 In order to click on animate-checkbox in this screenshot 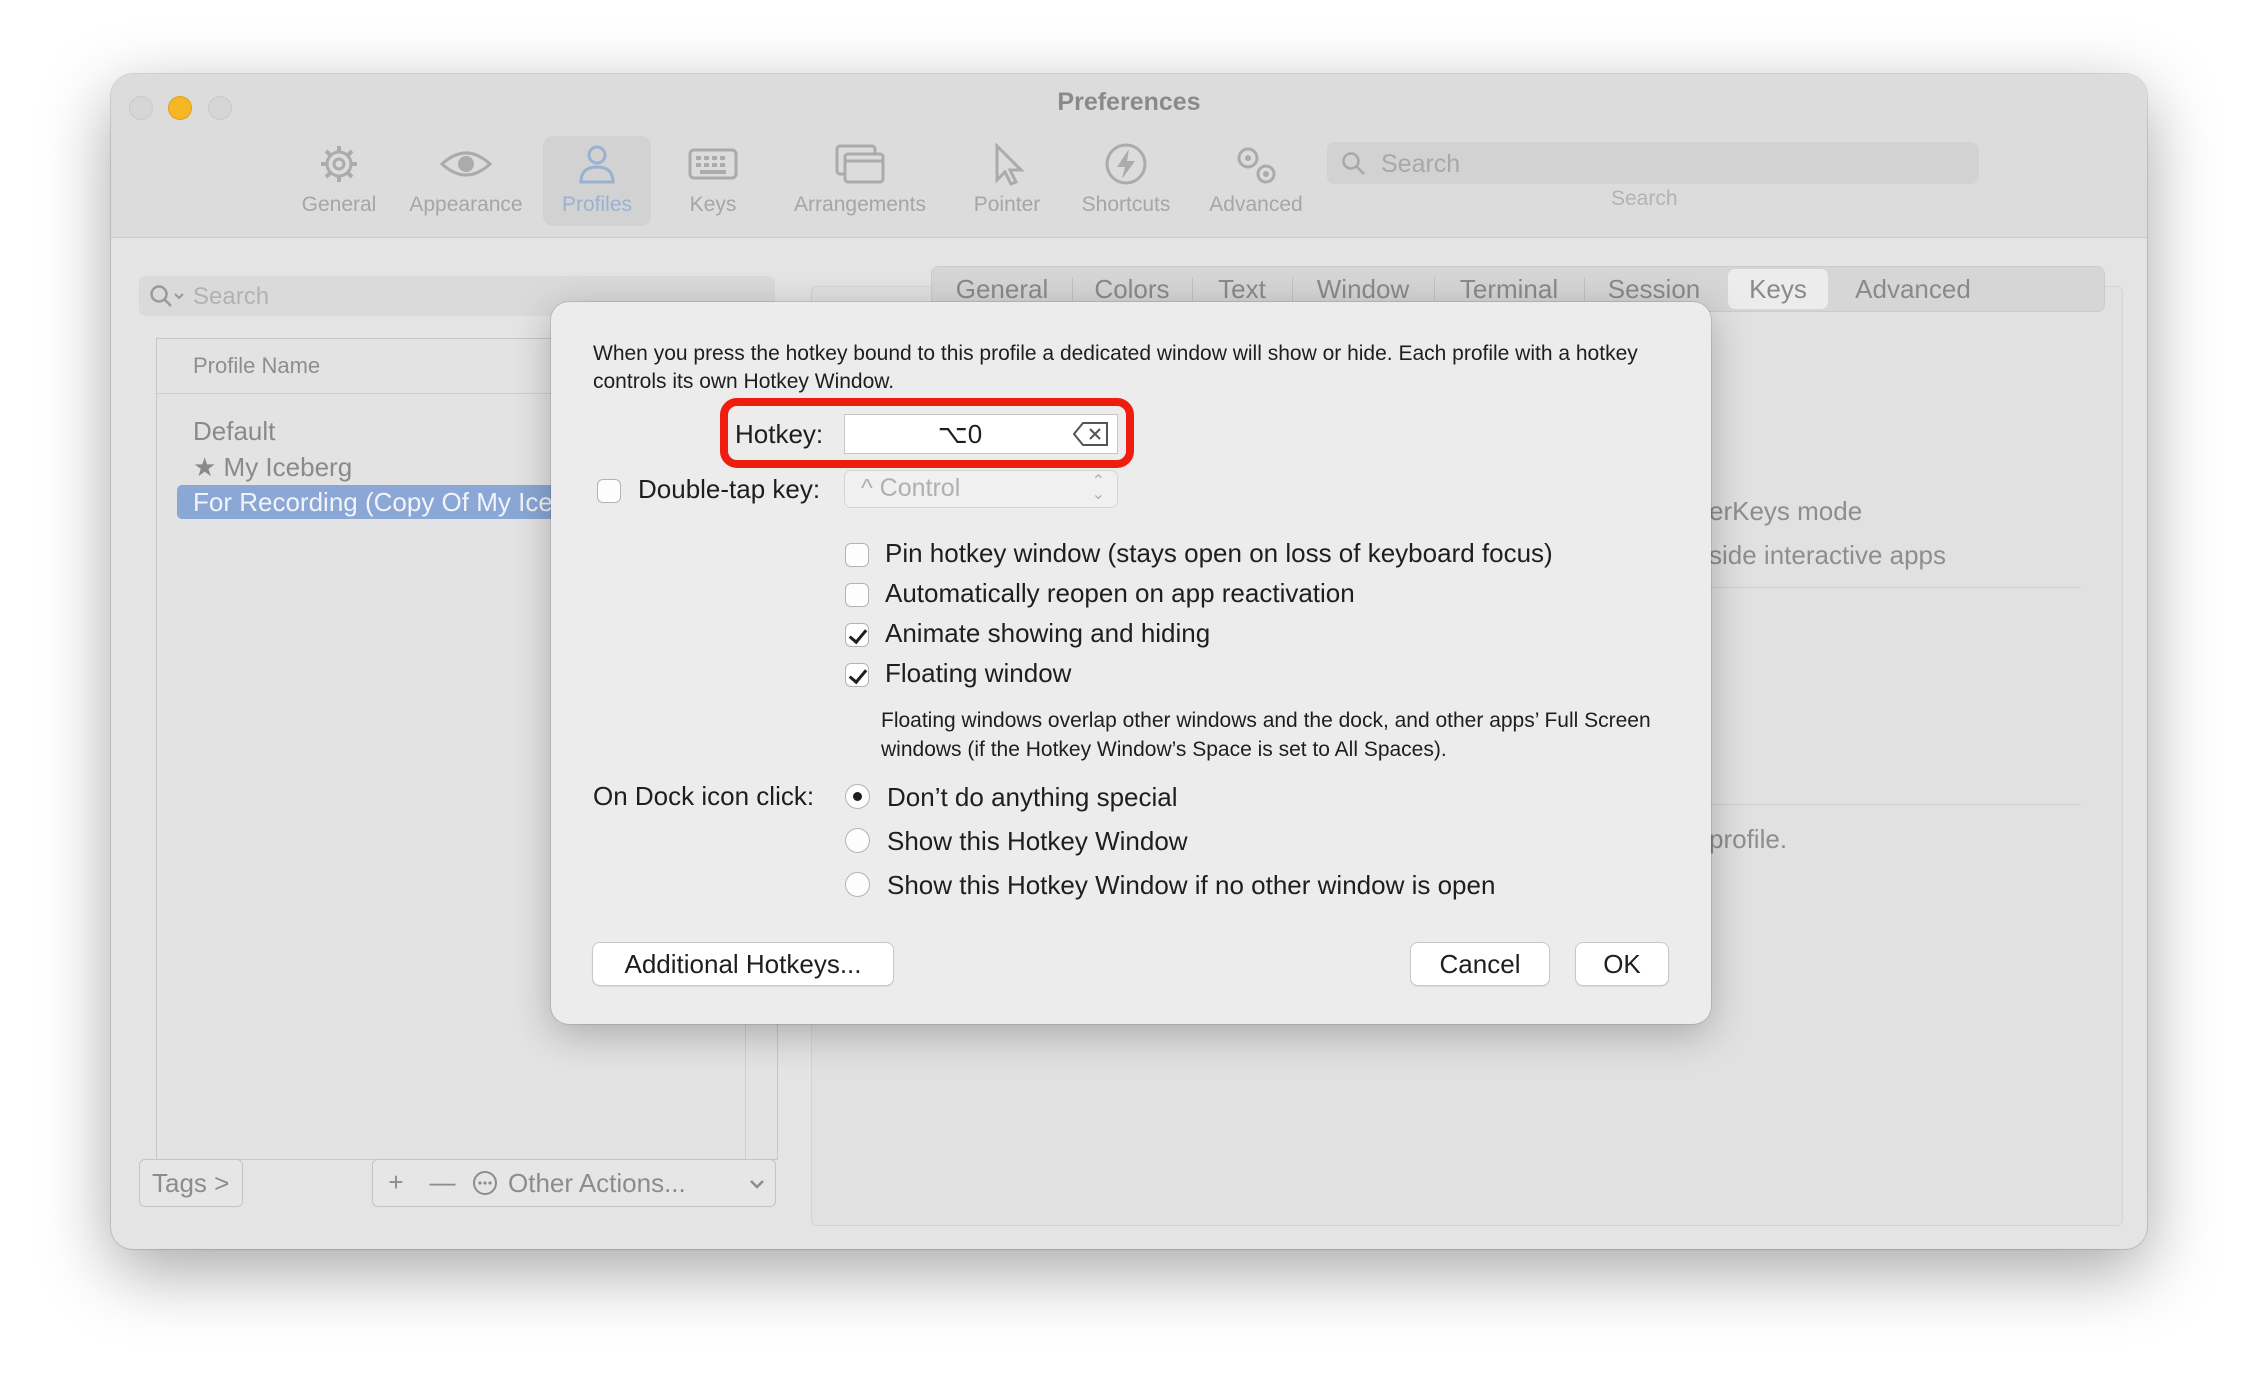, I will do `click(857, 635)`.